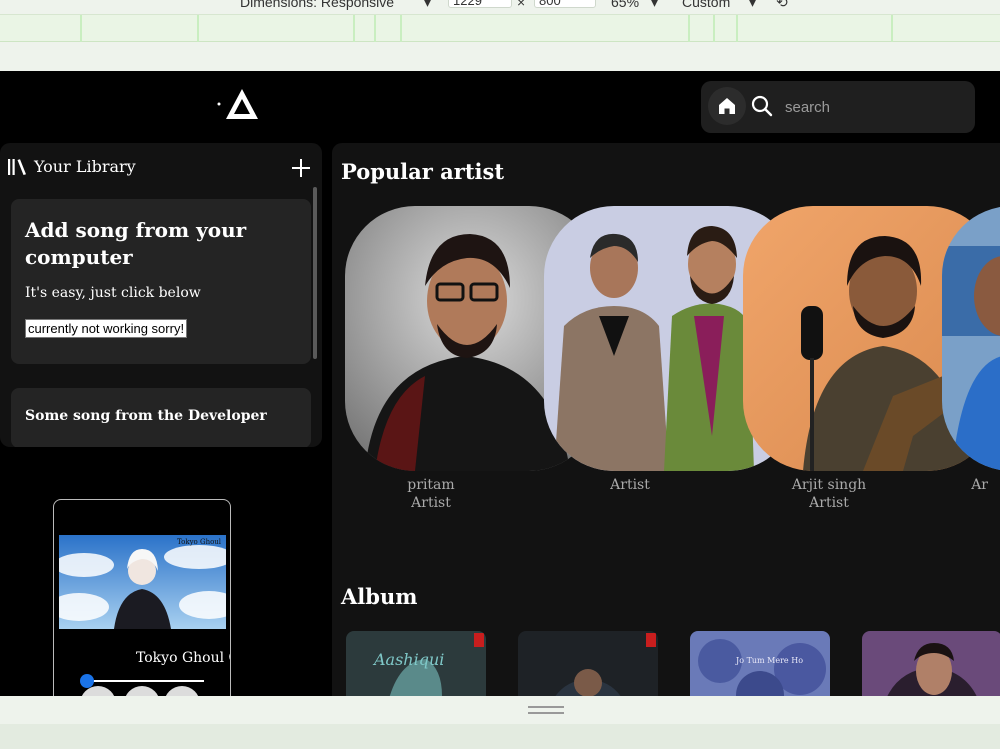 This screenshot has height=749, width=1000. Describe the element at coordinates (301, 168) in the screenshot. I see `plus-icon` at that location.